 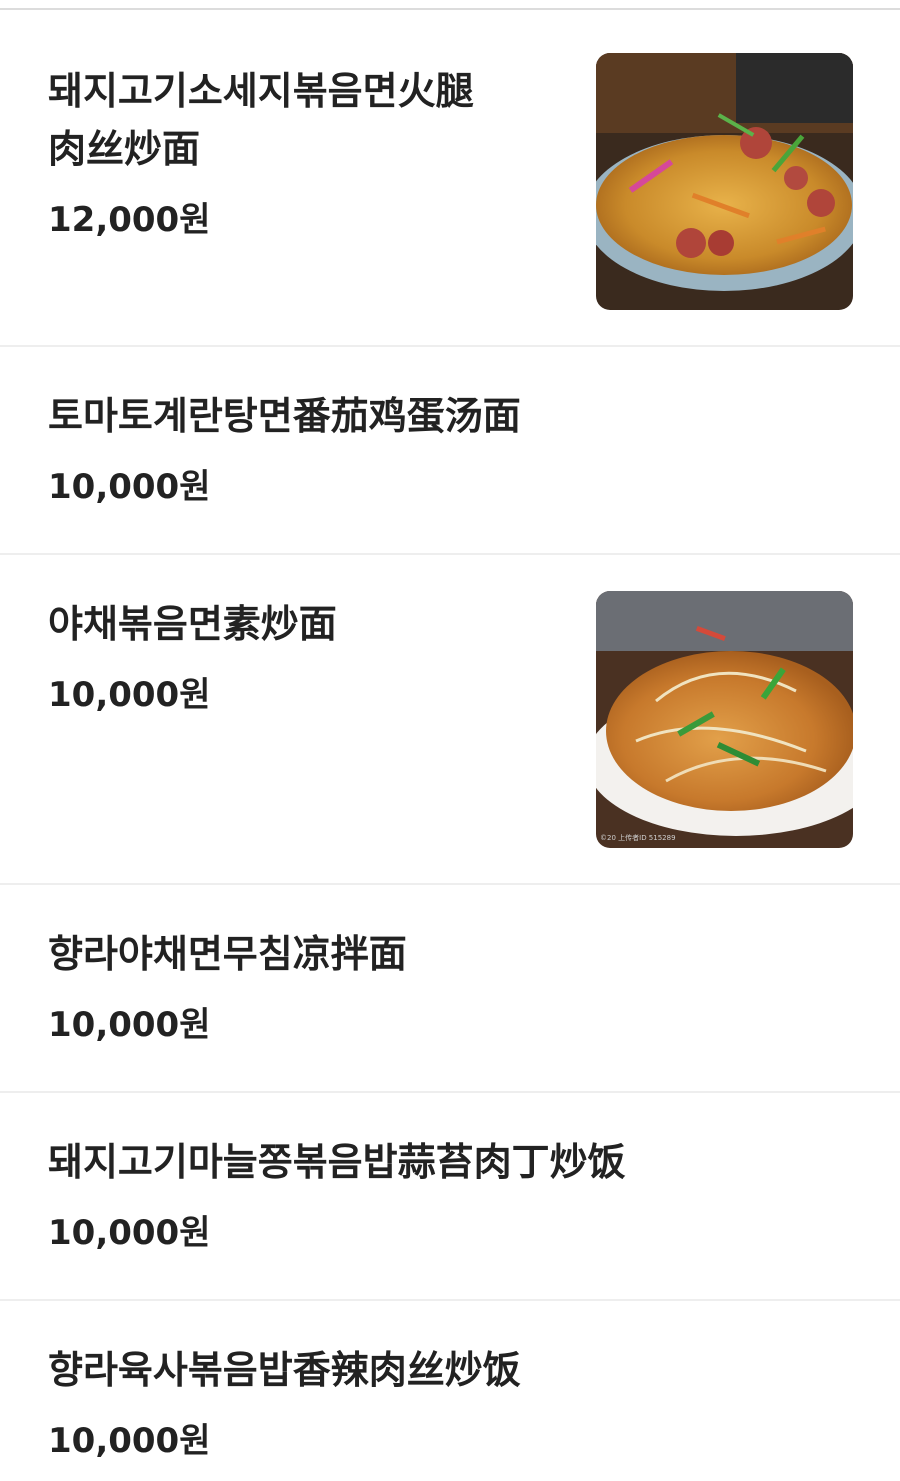 I want to click on menu-item-price: 12,000원, so click(x=129, y=220).